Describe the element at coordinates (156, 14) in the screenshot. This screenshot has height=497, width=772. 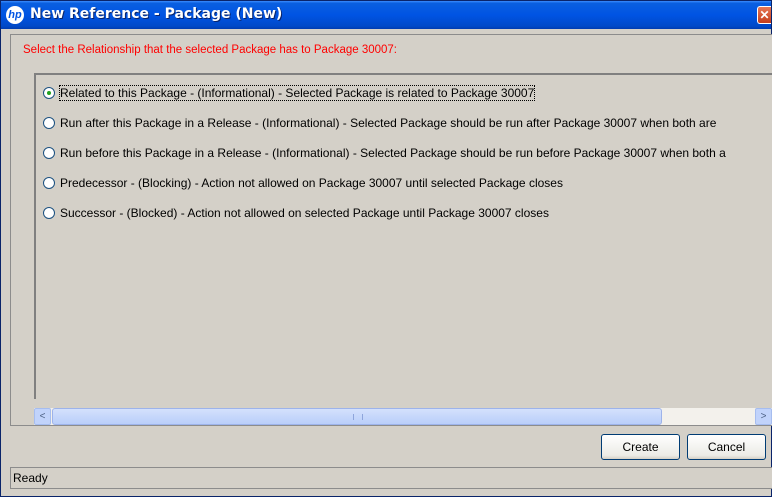
I see `window-title: New Reference - Package (New)` at that location.